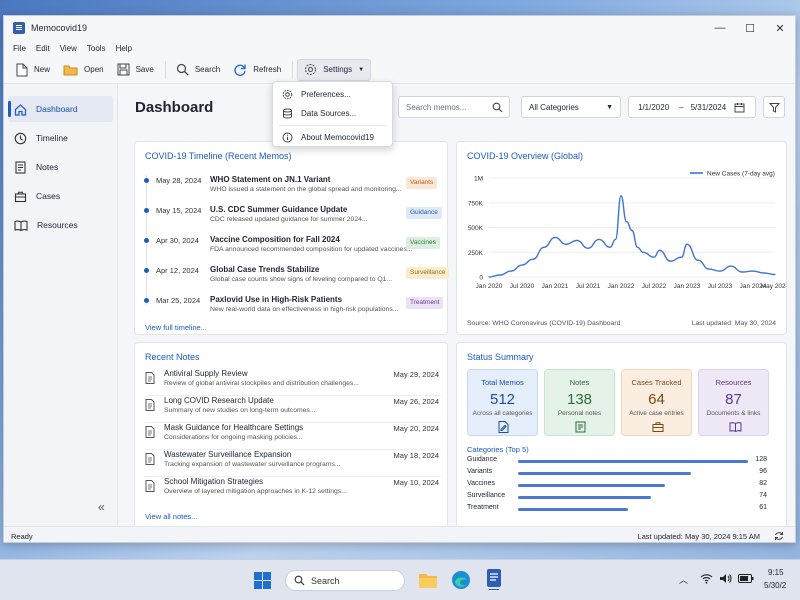  What do you see at coordinates (33, 70) in the screenshot?
I see `new-button: New` at bounding box center [33, 70].